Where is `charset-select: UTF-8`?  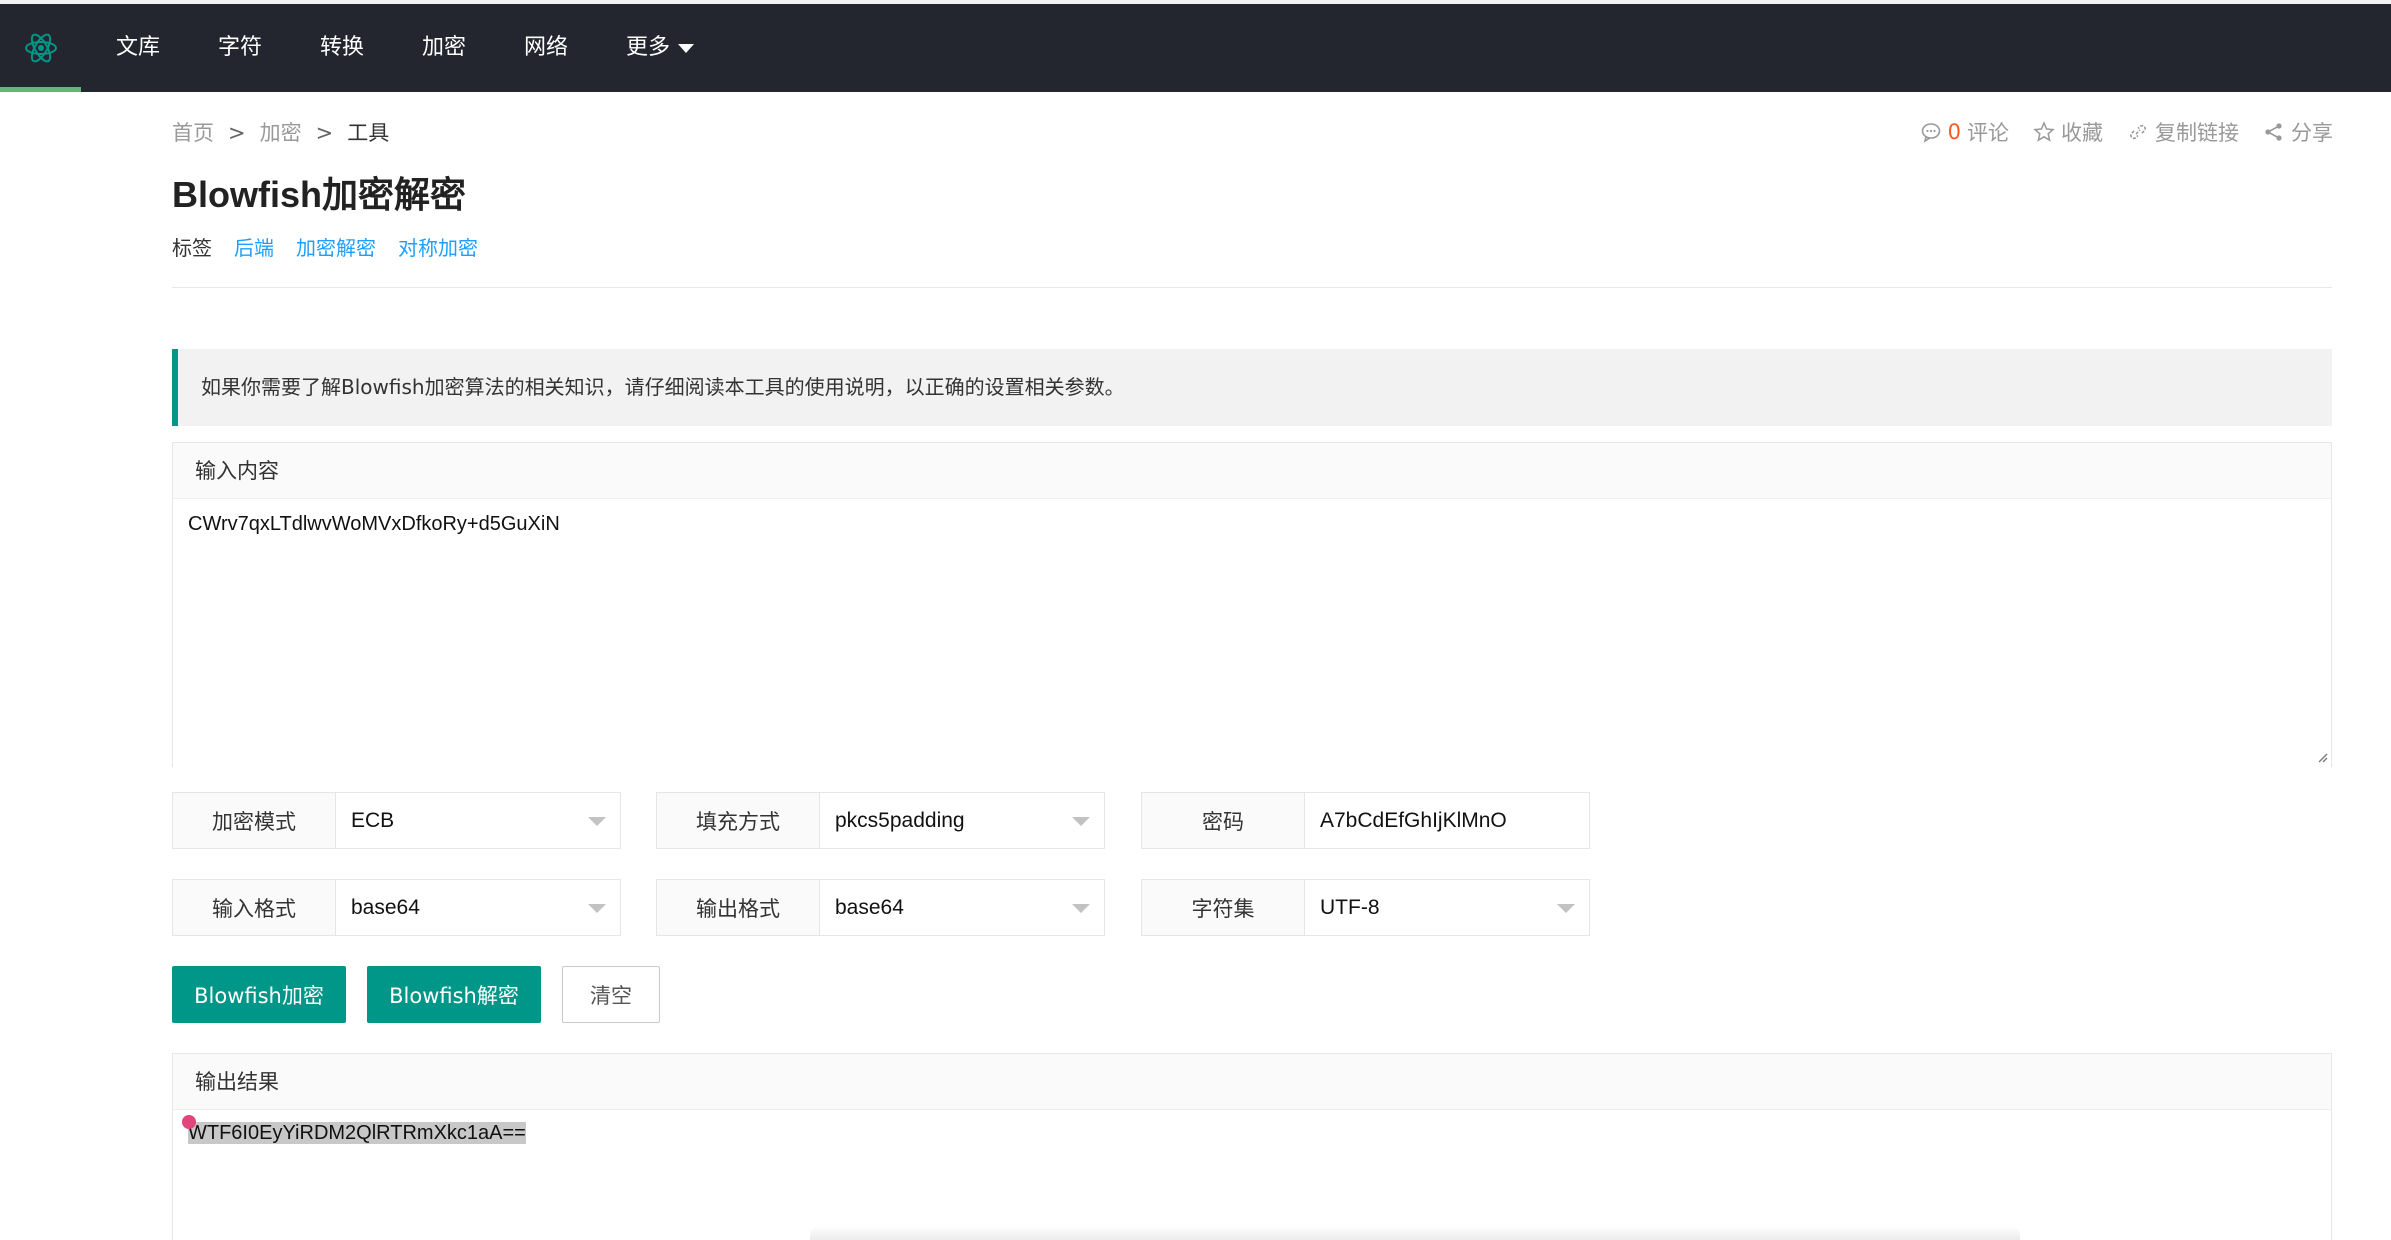
charset-select: UTF-8 is located at coordinates (1447, 907).